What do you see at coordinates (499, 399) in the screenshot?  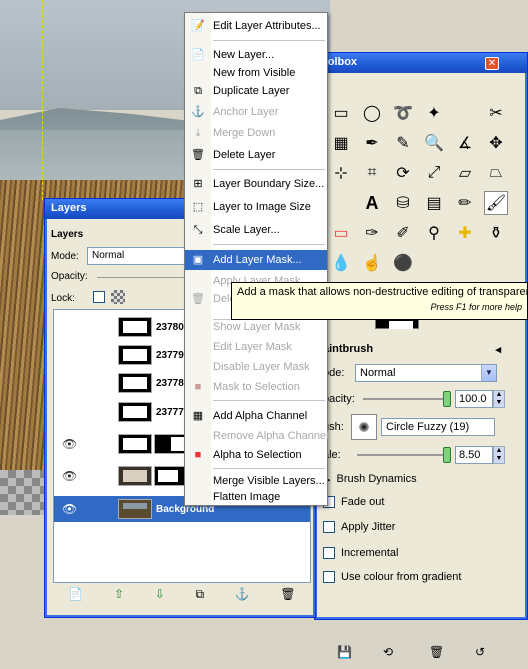 I see `opacity-spin-buttons: ▲ ▼` at bounding box center [499, 399].